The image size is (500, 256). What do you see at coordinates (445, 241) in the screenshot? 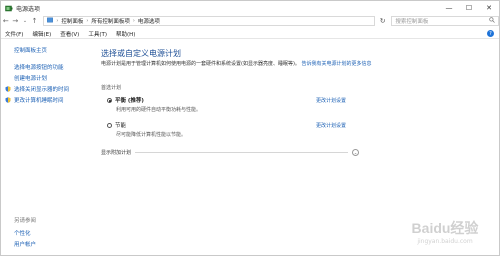
I see `watermark-url: jingyan.baidu.com` at bounding box center [445, 241].